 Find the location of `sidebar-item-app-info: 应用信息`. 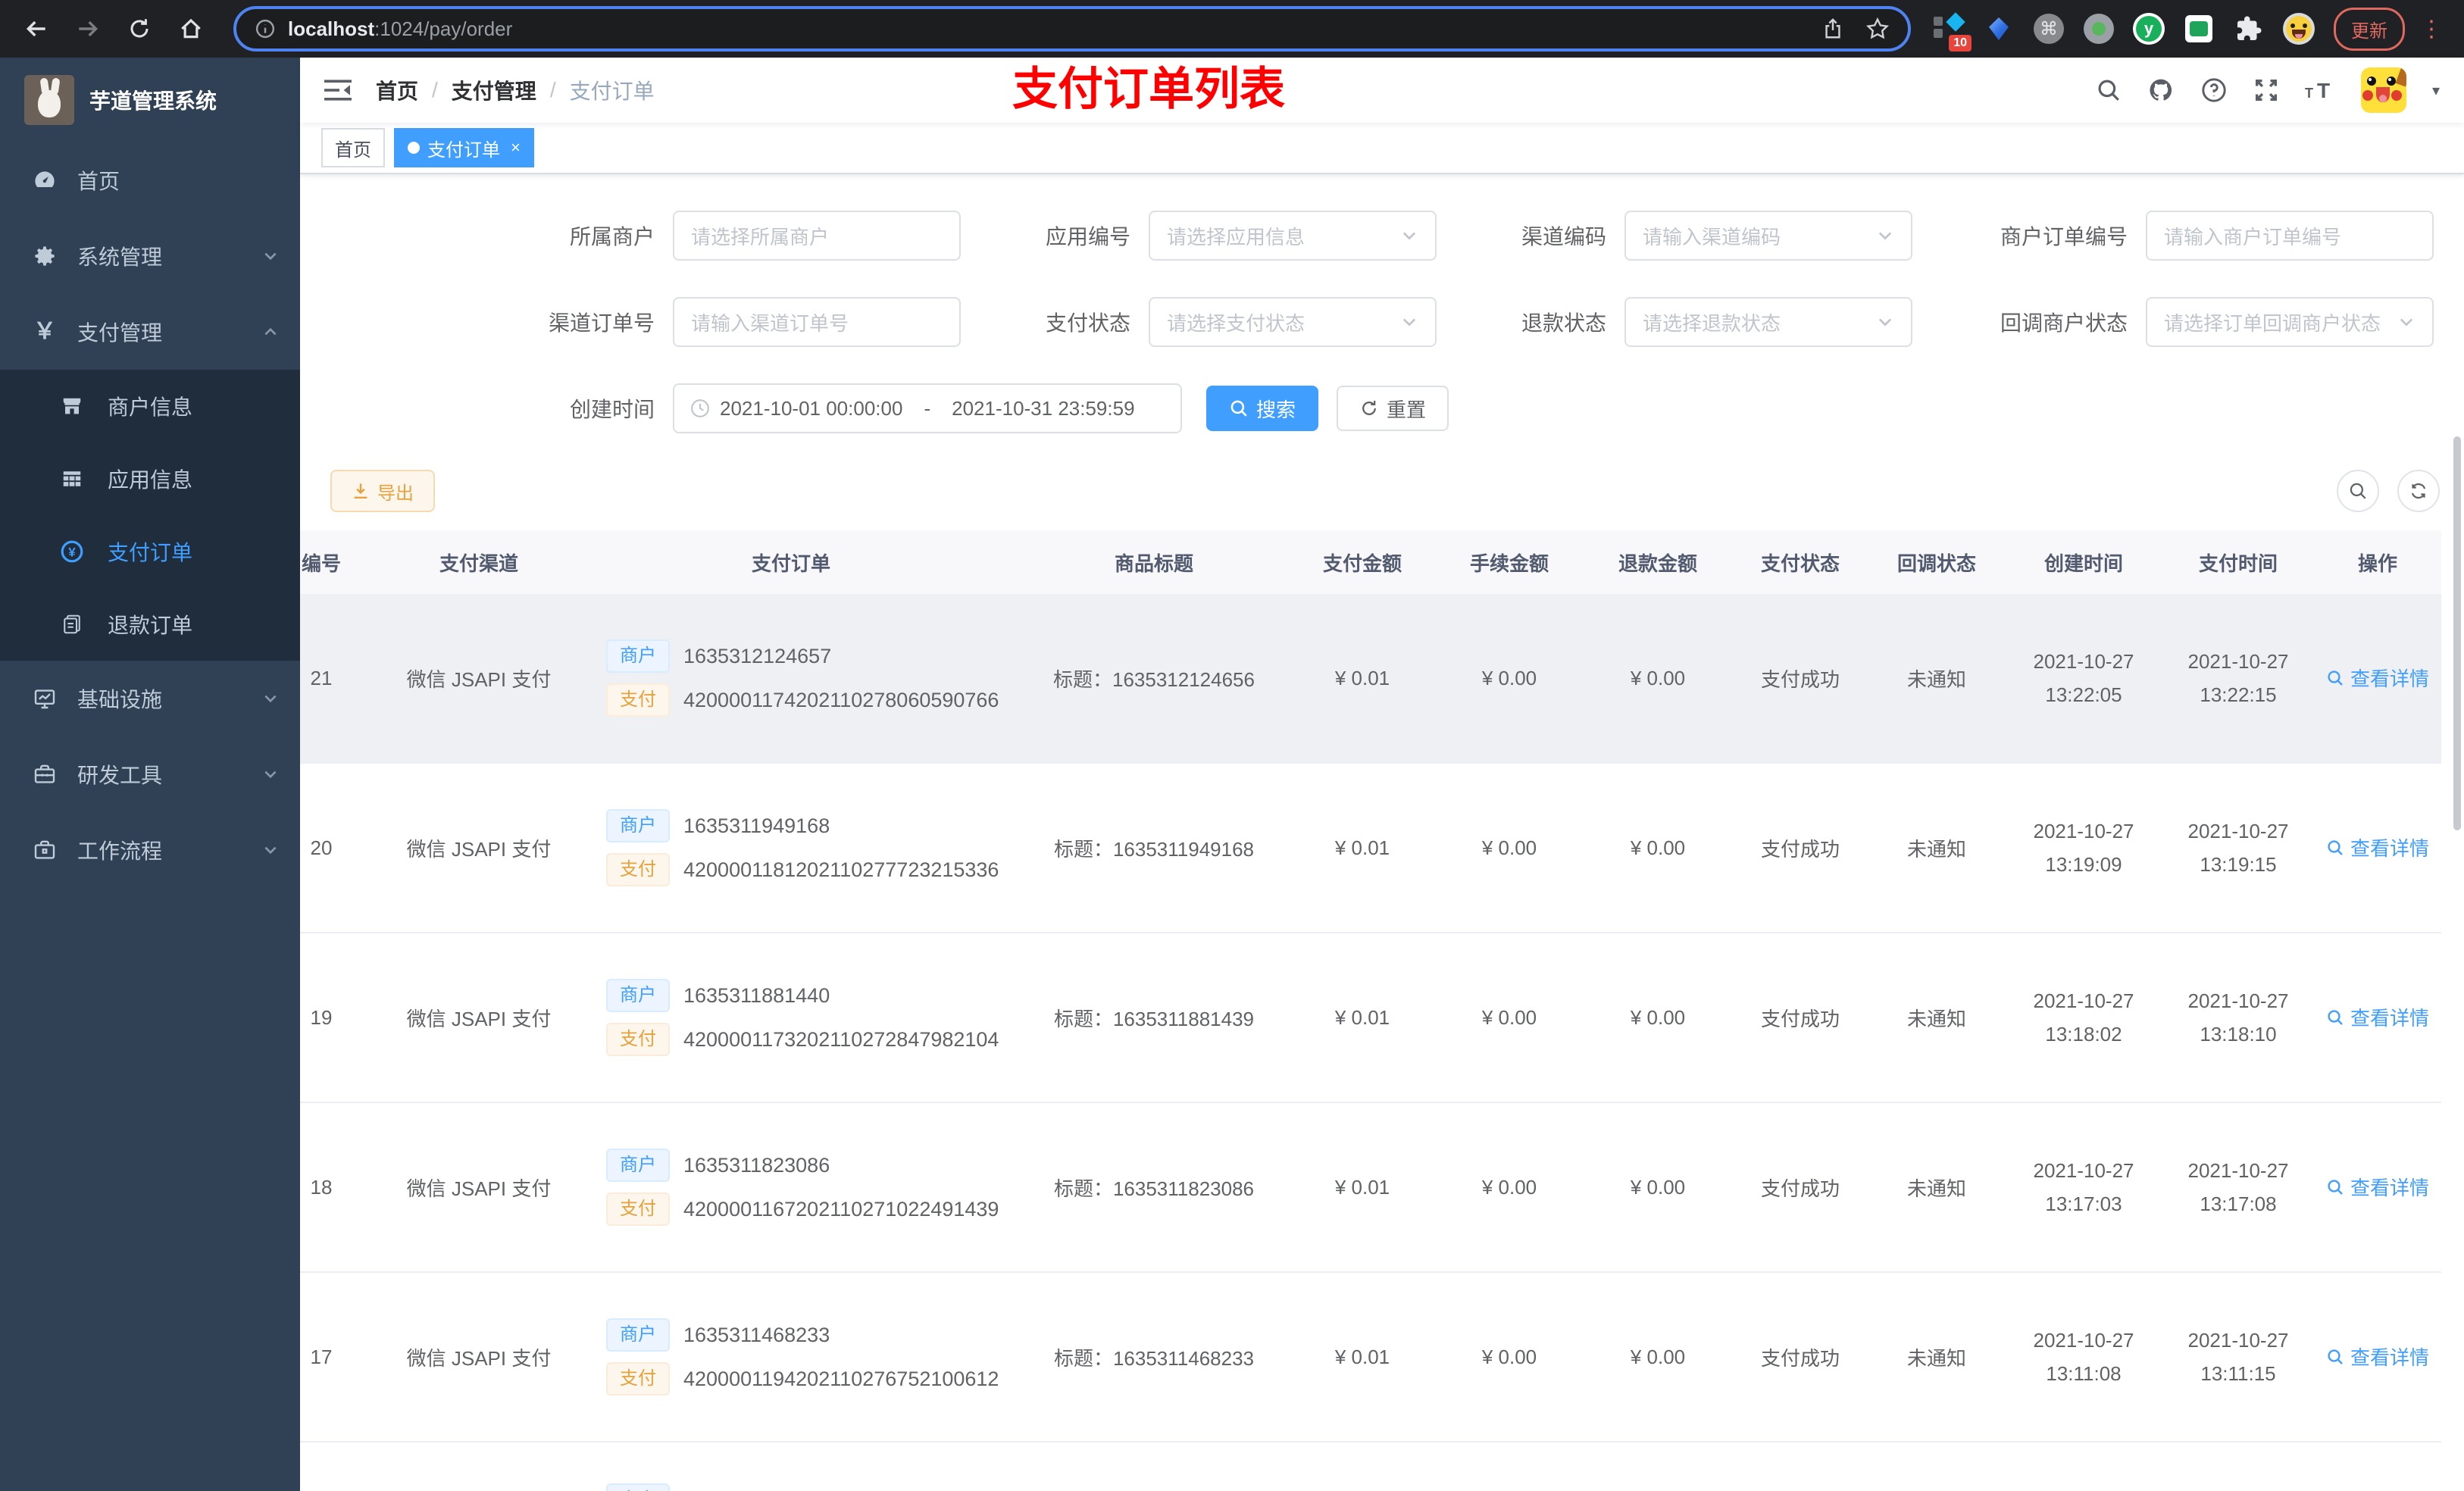

sidebar-item-app-info: 应用信息 is located at coordinates (150, 478).